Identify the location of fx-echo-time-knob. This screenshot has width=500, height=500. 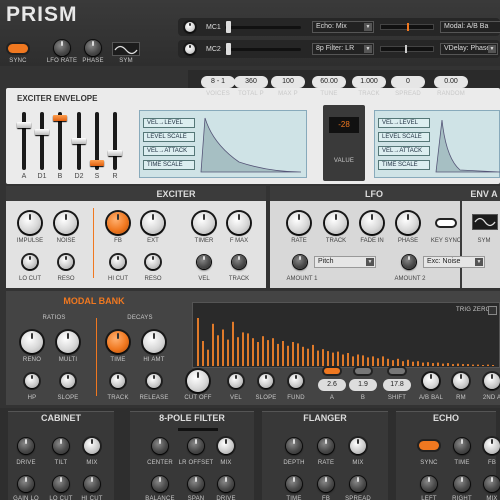
(462, 446).